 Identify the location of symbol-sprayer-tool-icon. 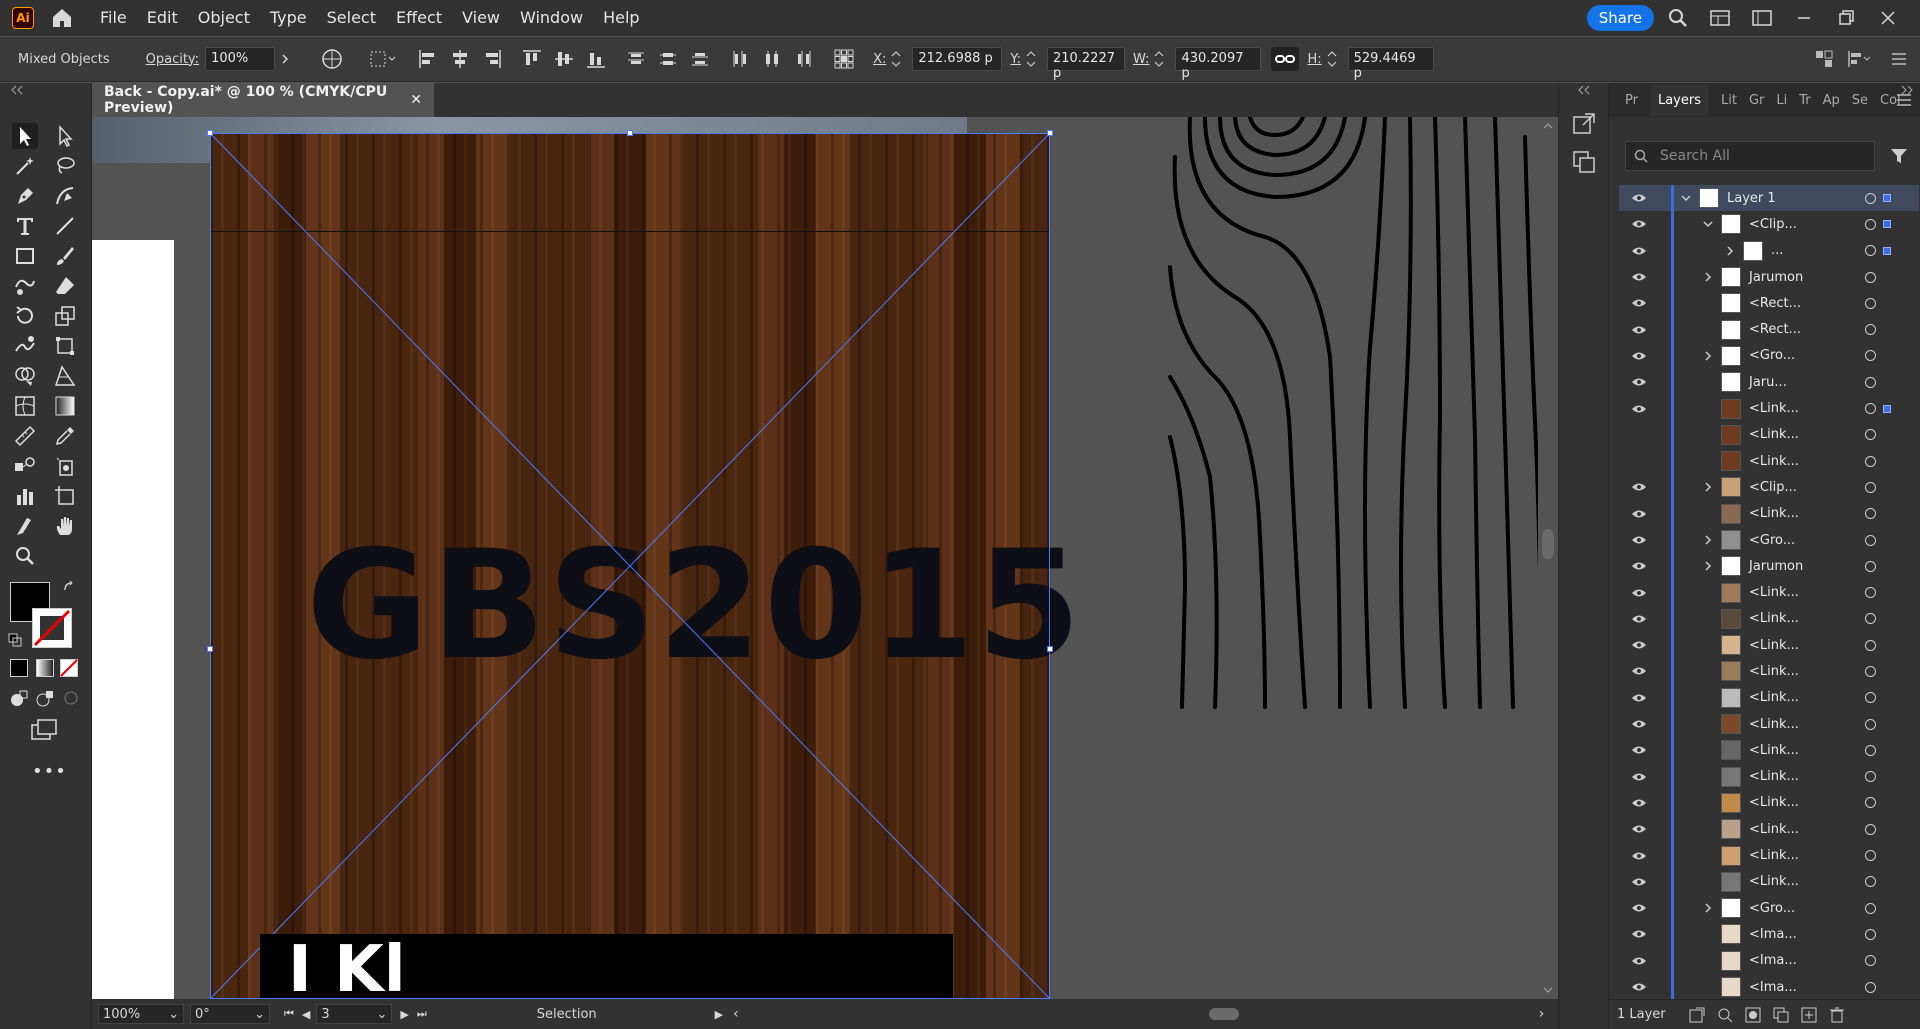
(65, 466).